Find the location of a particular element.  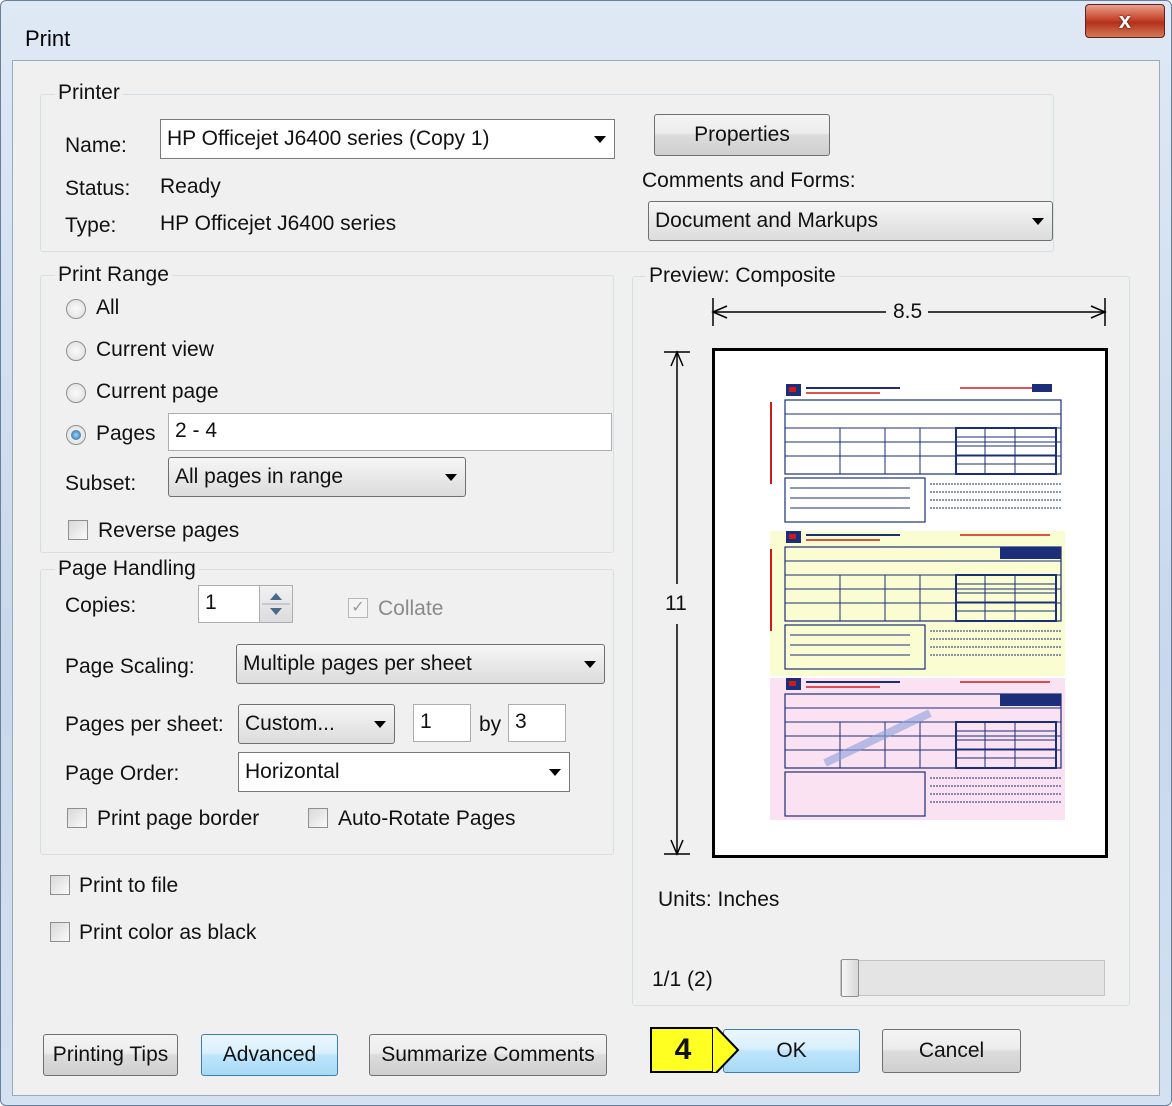

printer-name-label: Name: is located at coordinates (96, 145).